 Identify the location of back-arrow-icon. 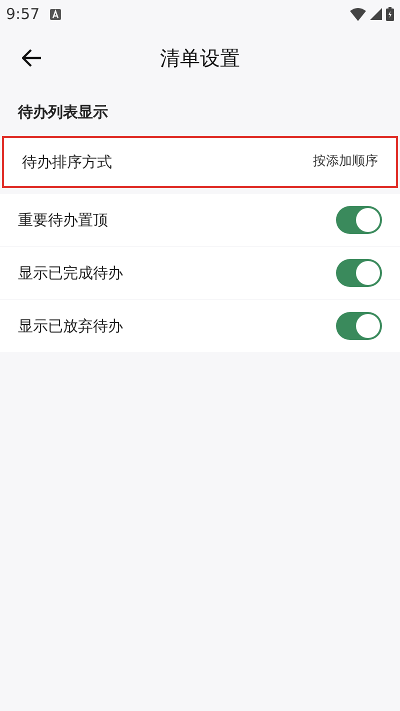
(32, 58).